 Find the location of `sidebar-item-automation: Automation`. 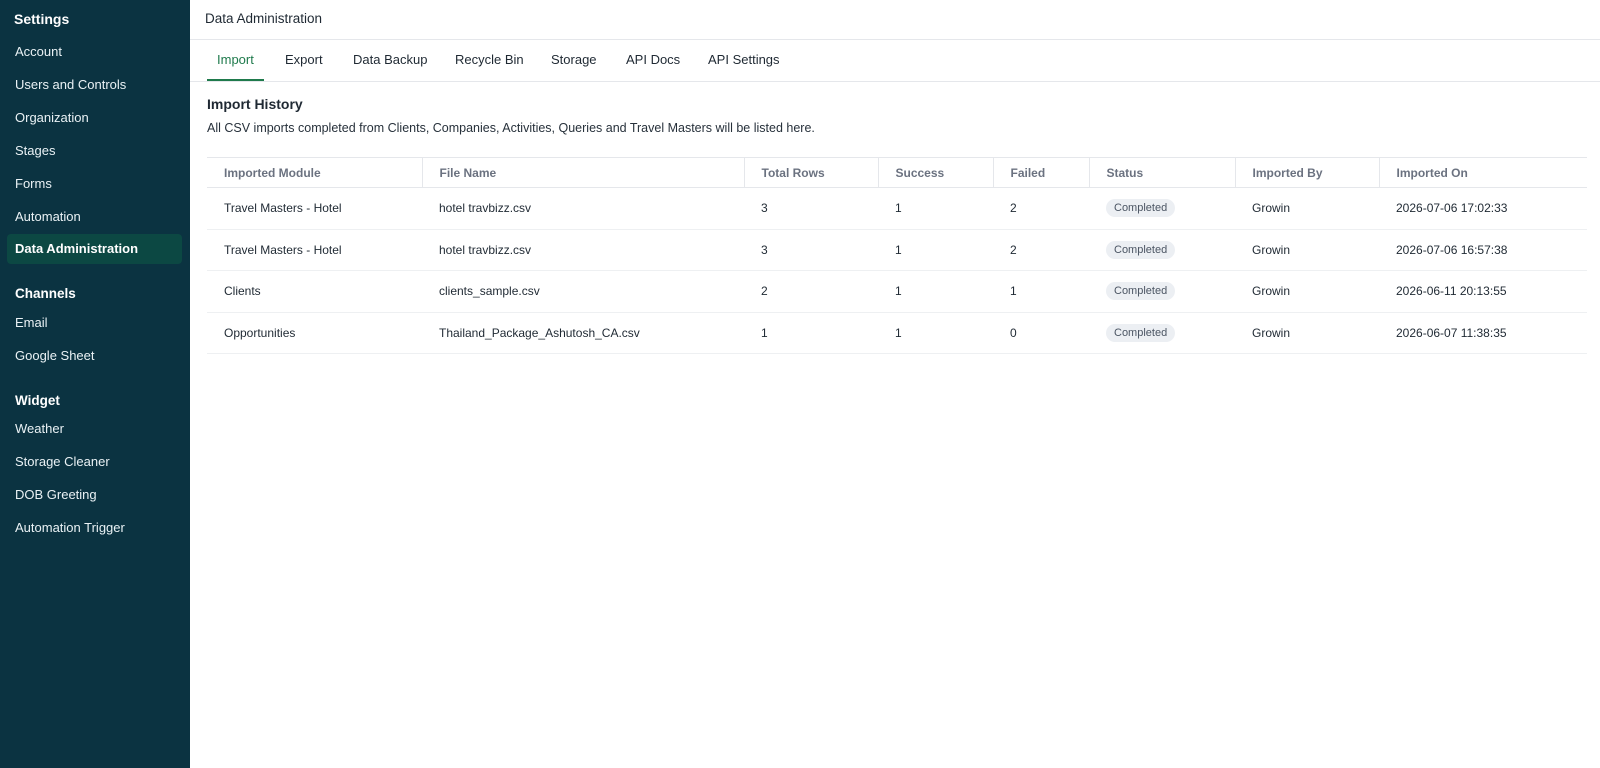

sidebar-item-automation: Automation is located at coordinates (94, 217).